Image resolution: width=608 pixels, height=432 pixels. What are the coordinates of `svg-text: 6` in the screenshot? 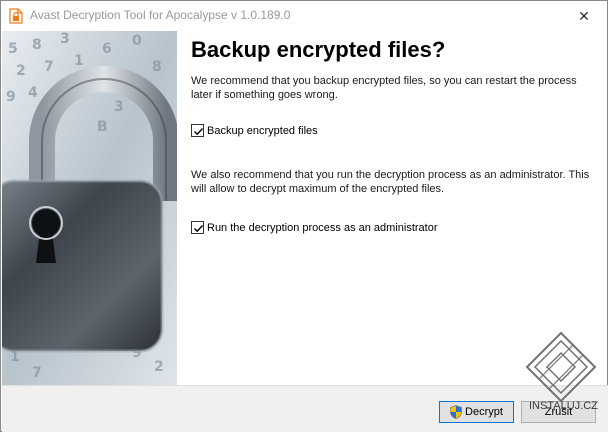 It's located at (107, 49).